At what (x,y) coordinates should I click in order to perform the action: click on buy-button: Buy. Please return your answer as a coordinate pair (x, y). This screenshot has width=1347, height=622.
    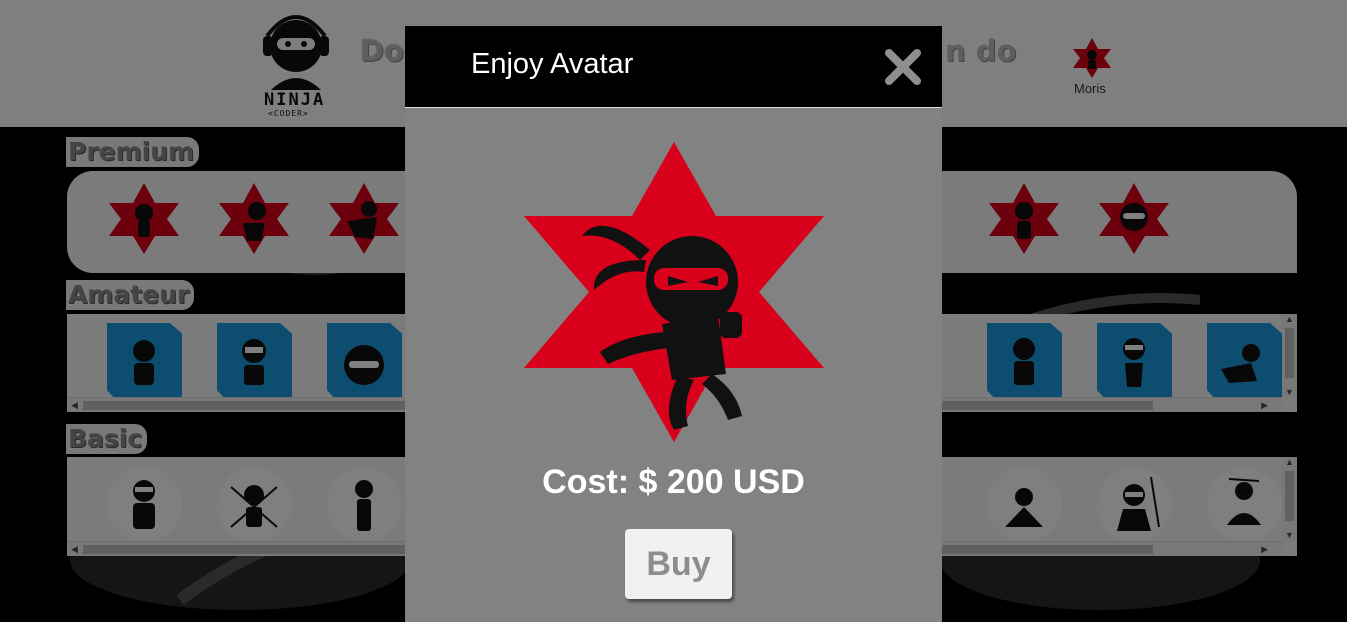
    Looking at the image, I should click on (678, 564).